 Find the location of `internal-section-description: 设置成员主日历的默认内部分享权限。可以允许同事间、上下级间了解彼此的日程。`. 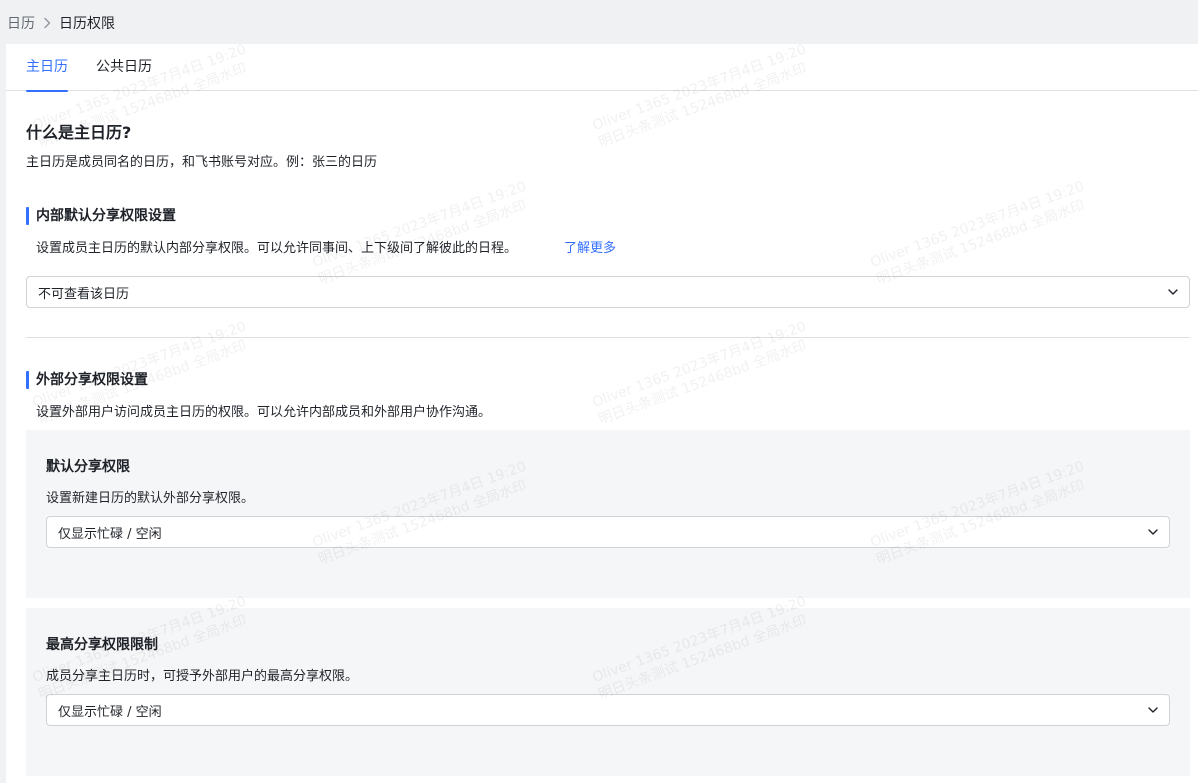

internal-section-description: 设置成员主日历的默认内部分享权限。可以允许同事间、上下级间了解彼此的日程。 is located at coordinates (277, 248).